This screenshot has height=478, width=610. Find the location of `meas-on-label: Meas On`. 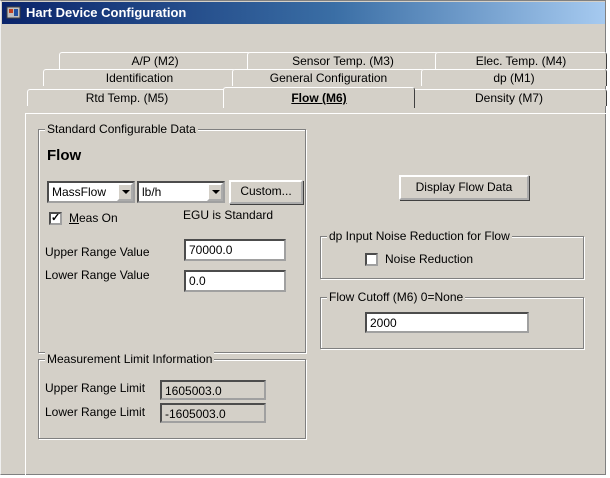

meas-on-label: Meas On is located at coordinates (93, 218).